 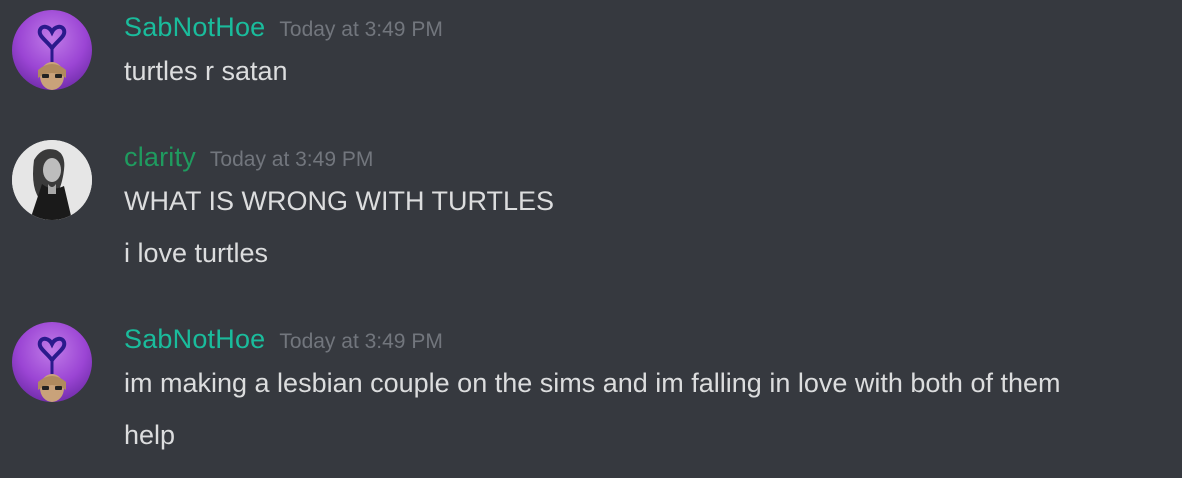 I want to click on message-text: turtles r satan, so click(x=206, y=71).